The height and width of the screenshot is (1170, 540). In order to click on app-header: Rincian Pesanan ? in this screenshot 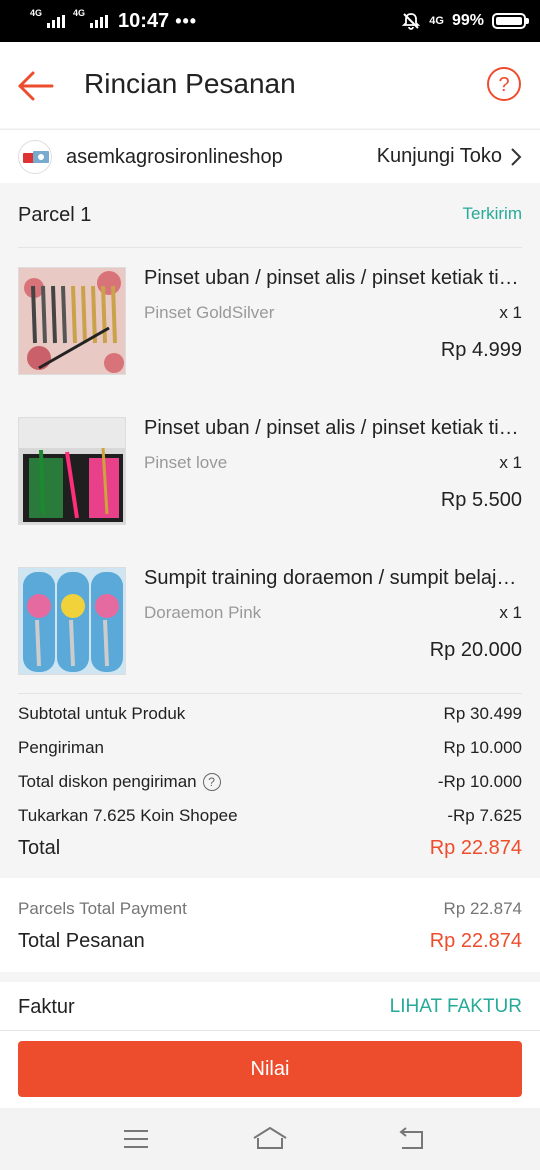, I will do `click(270, 85)`.